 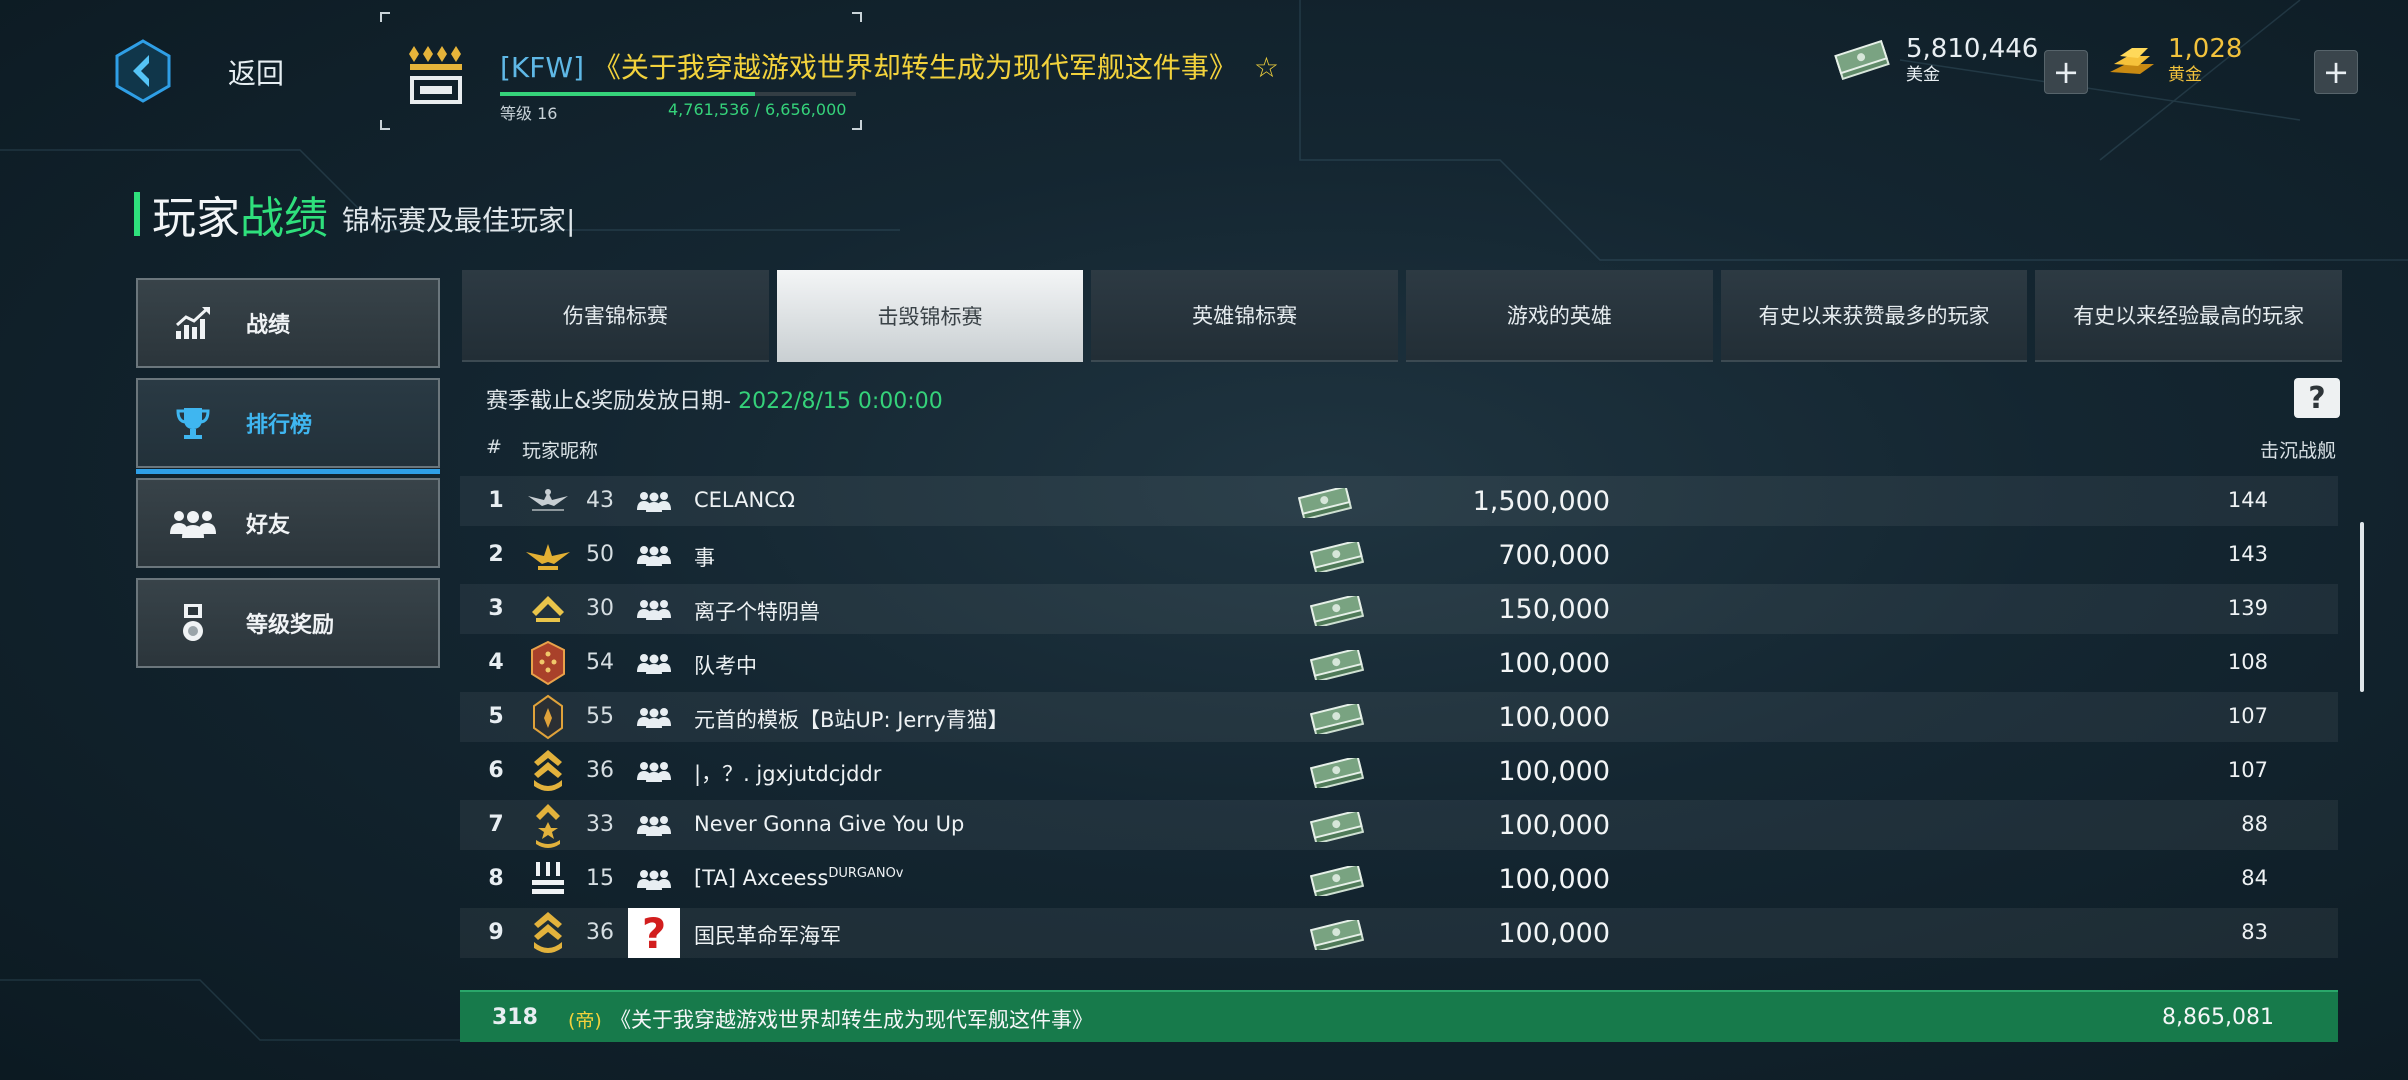 I want to click on xp-progress-bar, so click(x=678, y=94).